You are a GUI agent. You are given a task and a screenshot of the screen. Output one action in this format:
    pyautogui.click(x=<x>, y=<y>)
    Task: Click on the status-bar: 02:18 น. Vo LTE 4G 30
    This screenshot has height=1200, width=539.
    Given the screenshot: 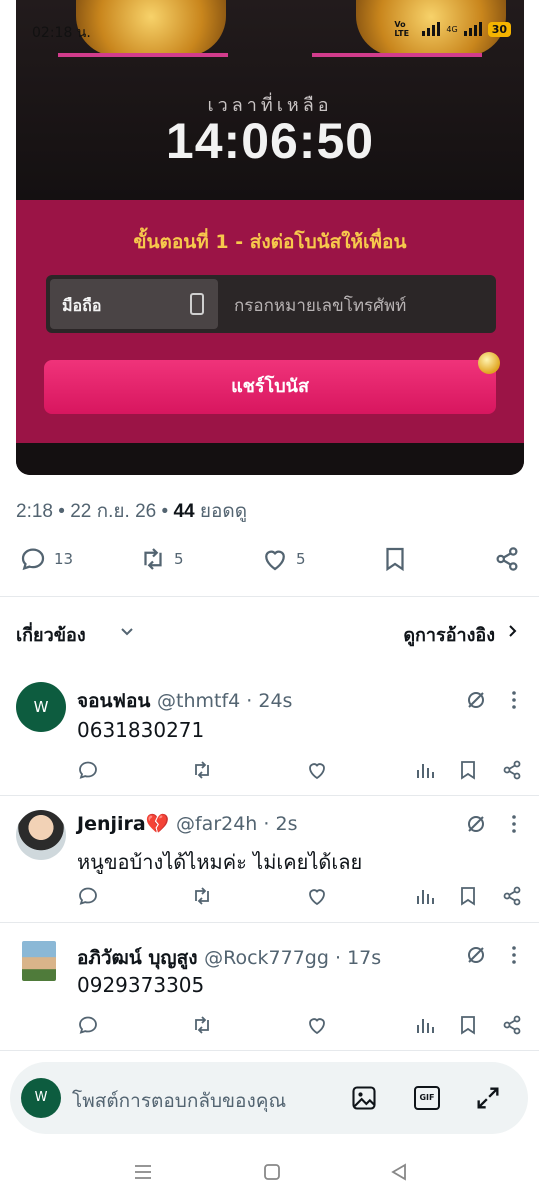 What is the action you would take?
    pyautogui.click(x=269, y=29)
    